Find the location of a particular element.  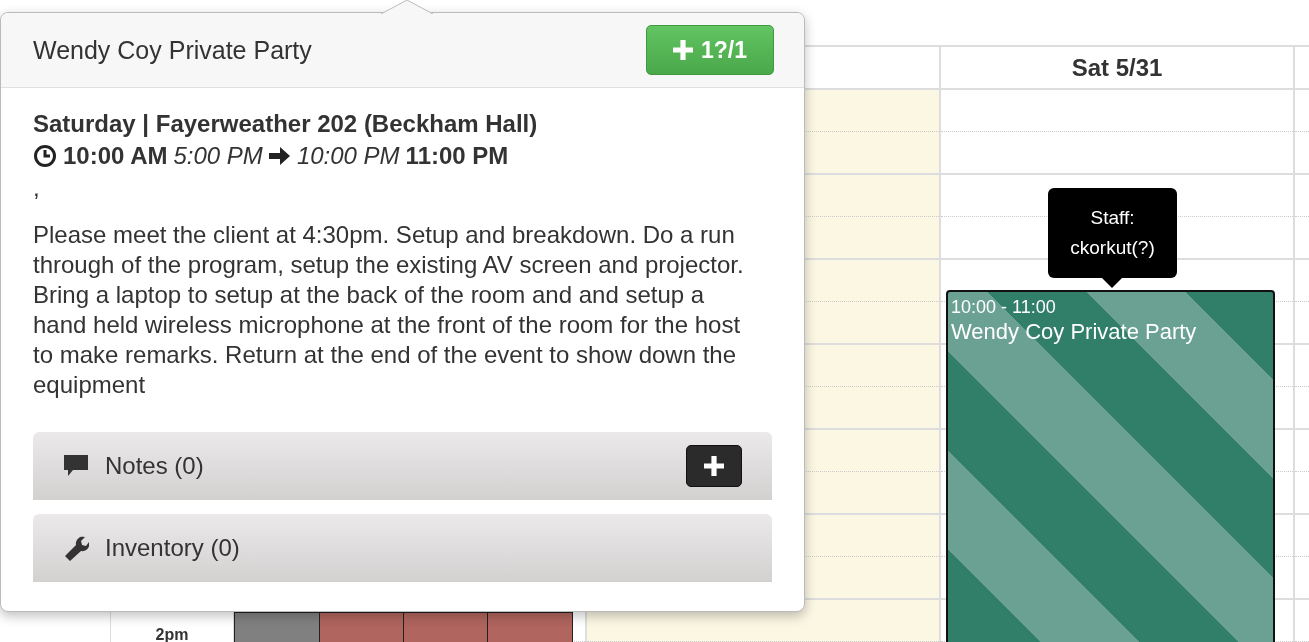

add-button is located at coordinates (714, 466).